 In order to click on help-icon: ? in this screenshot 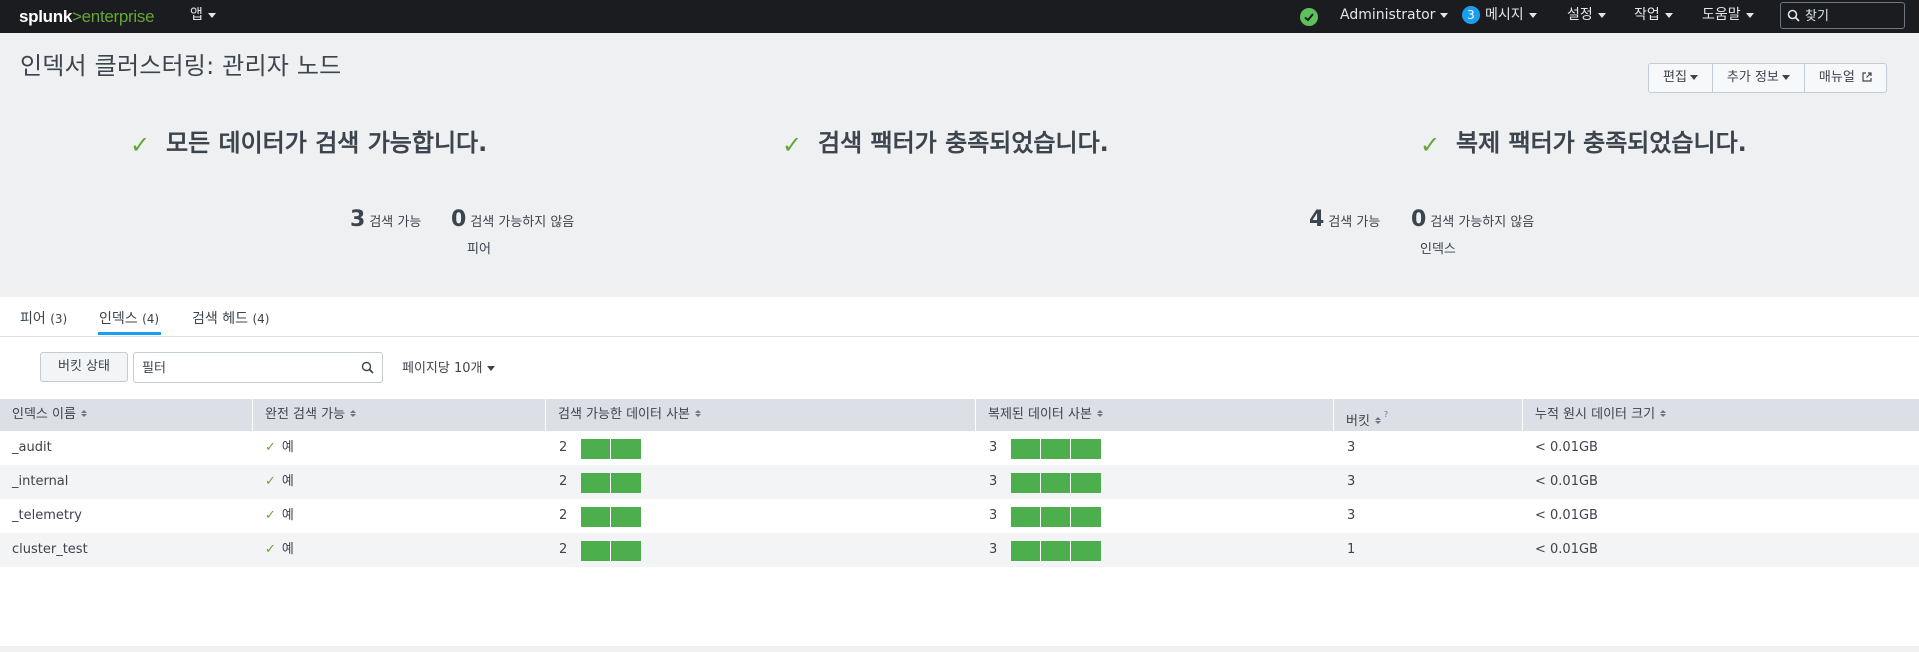, I will do `click(1386, 414)`.